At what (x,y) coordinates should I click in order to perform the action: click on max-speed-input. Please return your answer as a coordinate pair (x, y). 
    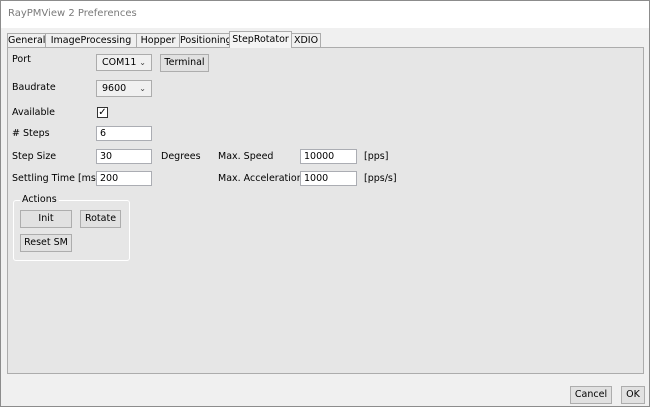
    Looking at the image, I should click on (328, 156).